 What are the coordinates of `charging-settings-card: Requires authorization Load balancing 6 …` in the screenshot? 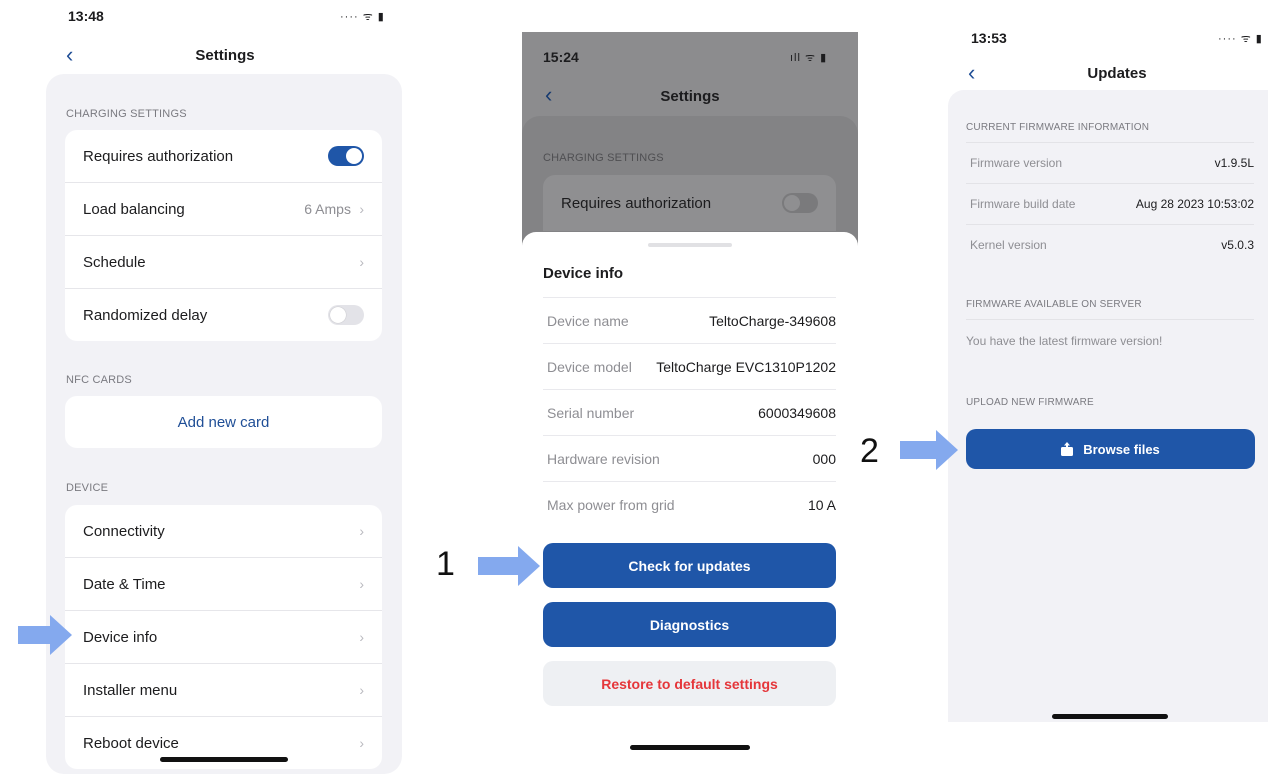 It's located at (223, 235).